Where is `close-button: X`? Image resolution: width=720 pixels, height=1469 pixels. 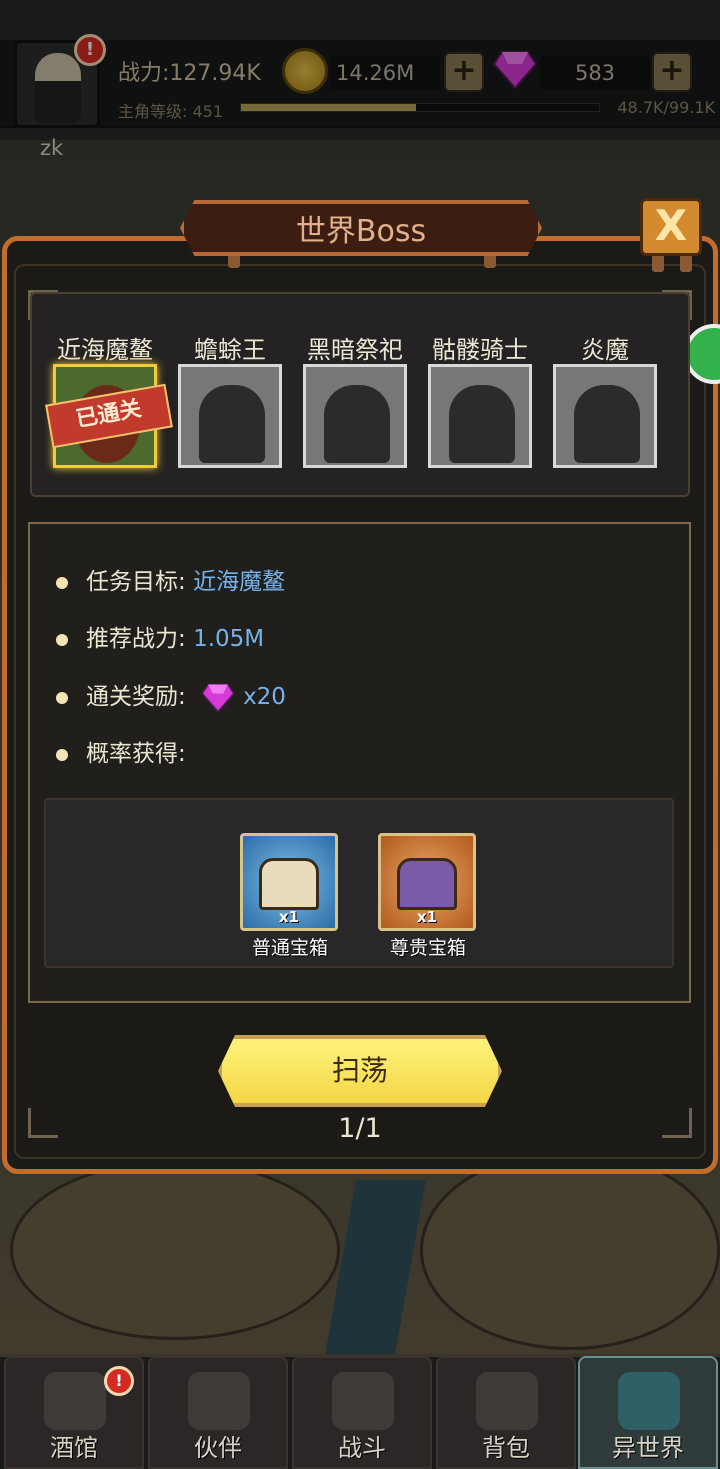 close-button: X is located at coordinates (671, 227).